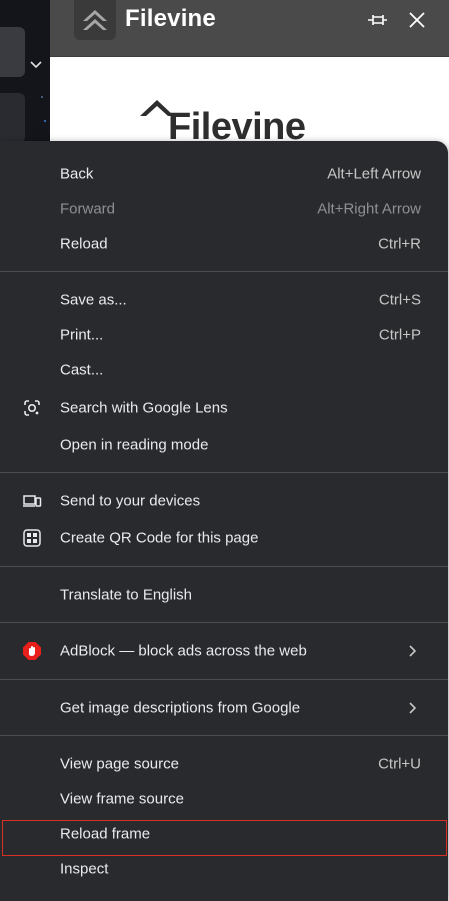 The height and width of the screenshot is (901, 449). I want to click on background-tab-secondary, so click(12, 118).